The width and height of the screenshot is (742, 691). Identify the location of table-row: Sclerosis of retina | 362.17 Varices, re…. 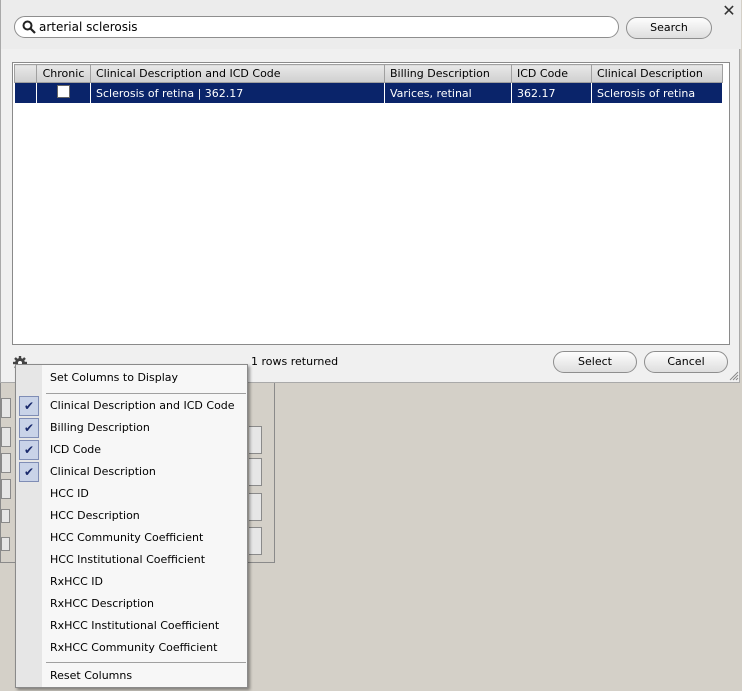
(368, 93).